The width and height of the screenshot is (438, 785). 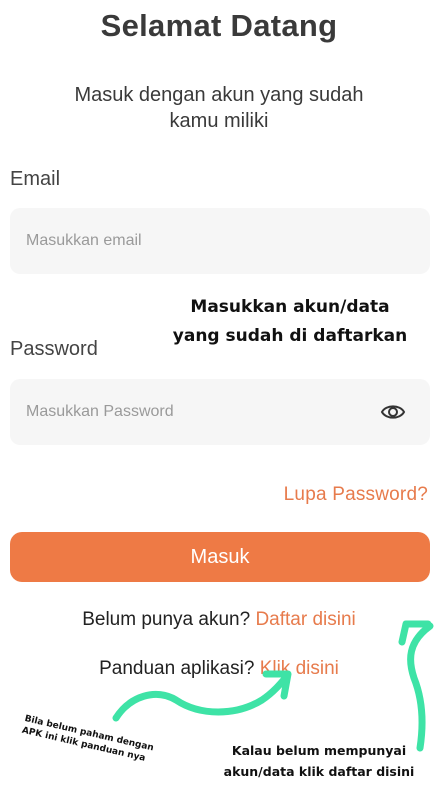 What do you see at coordinates (319, 750) in the screenshot?
I see `register-annotation-line-1: Kalau belum mempunyai` at bounding box center [319, 750].